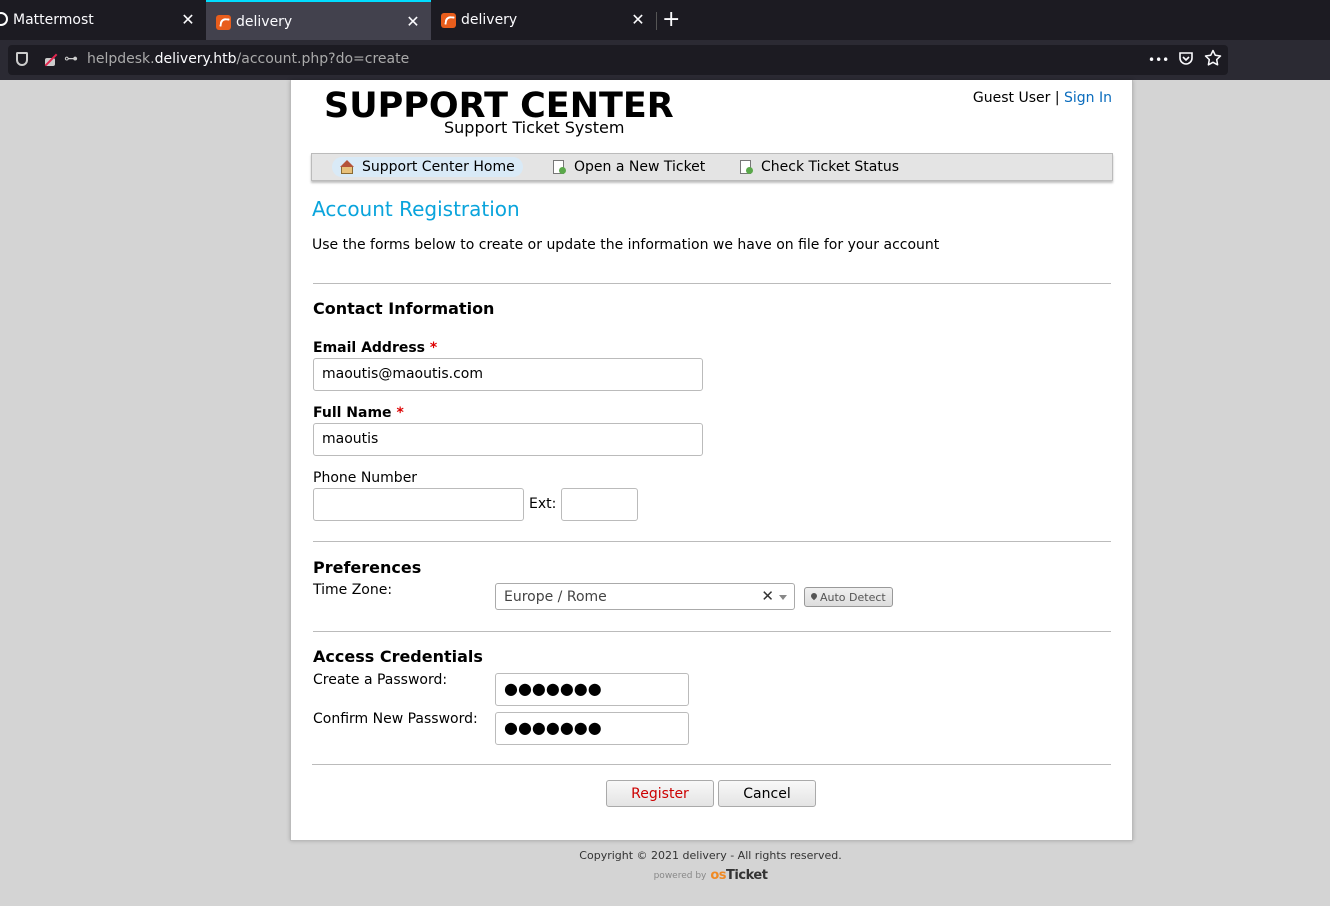 This screenshot has height=906, width=1330. What do you see at coordinates (508, 374) in the screenshot?
I see `email-field: maoutis@maoutis.com` at bounding box center [508, 374].